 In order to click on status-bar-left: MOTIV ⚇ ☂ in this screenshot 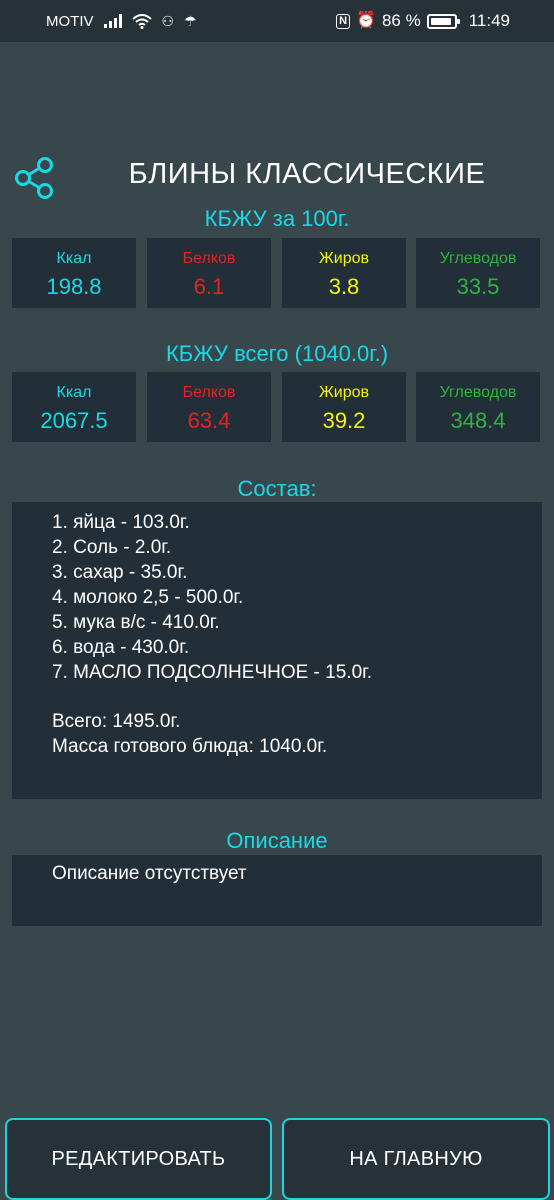, I will do `click(121, 21)`.